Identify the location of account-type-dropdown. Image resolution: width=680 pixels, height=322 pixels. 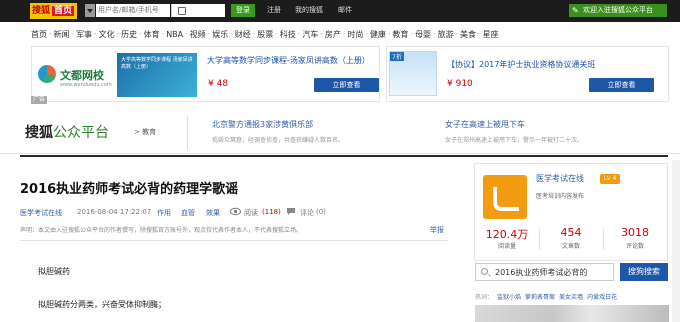
(90, 10).